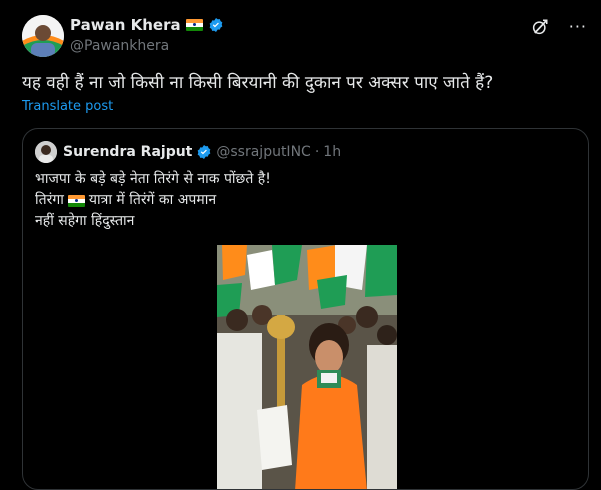  I want to click on author-name: Pawan Khera, so click(125, 25).